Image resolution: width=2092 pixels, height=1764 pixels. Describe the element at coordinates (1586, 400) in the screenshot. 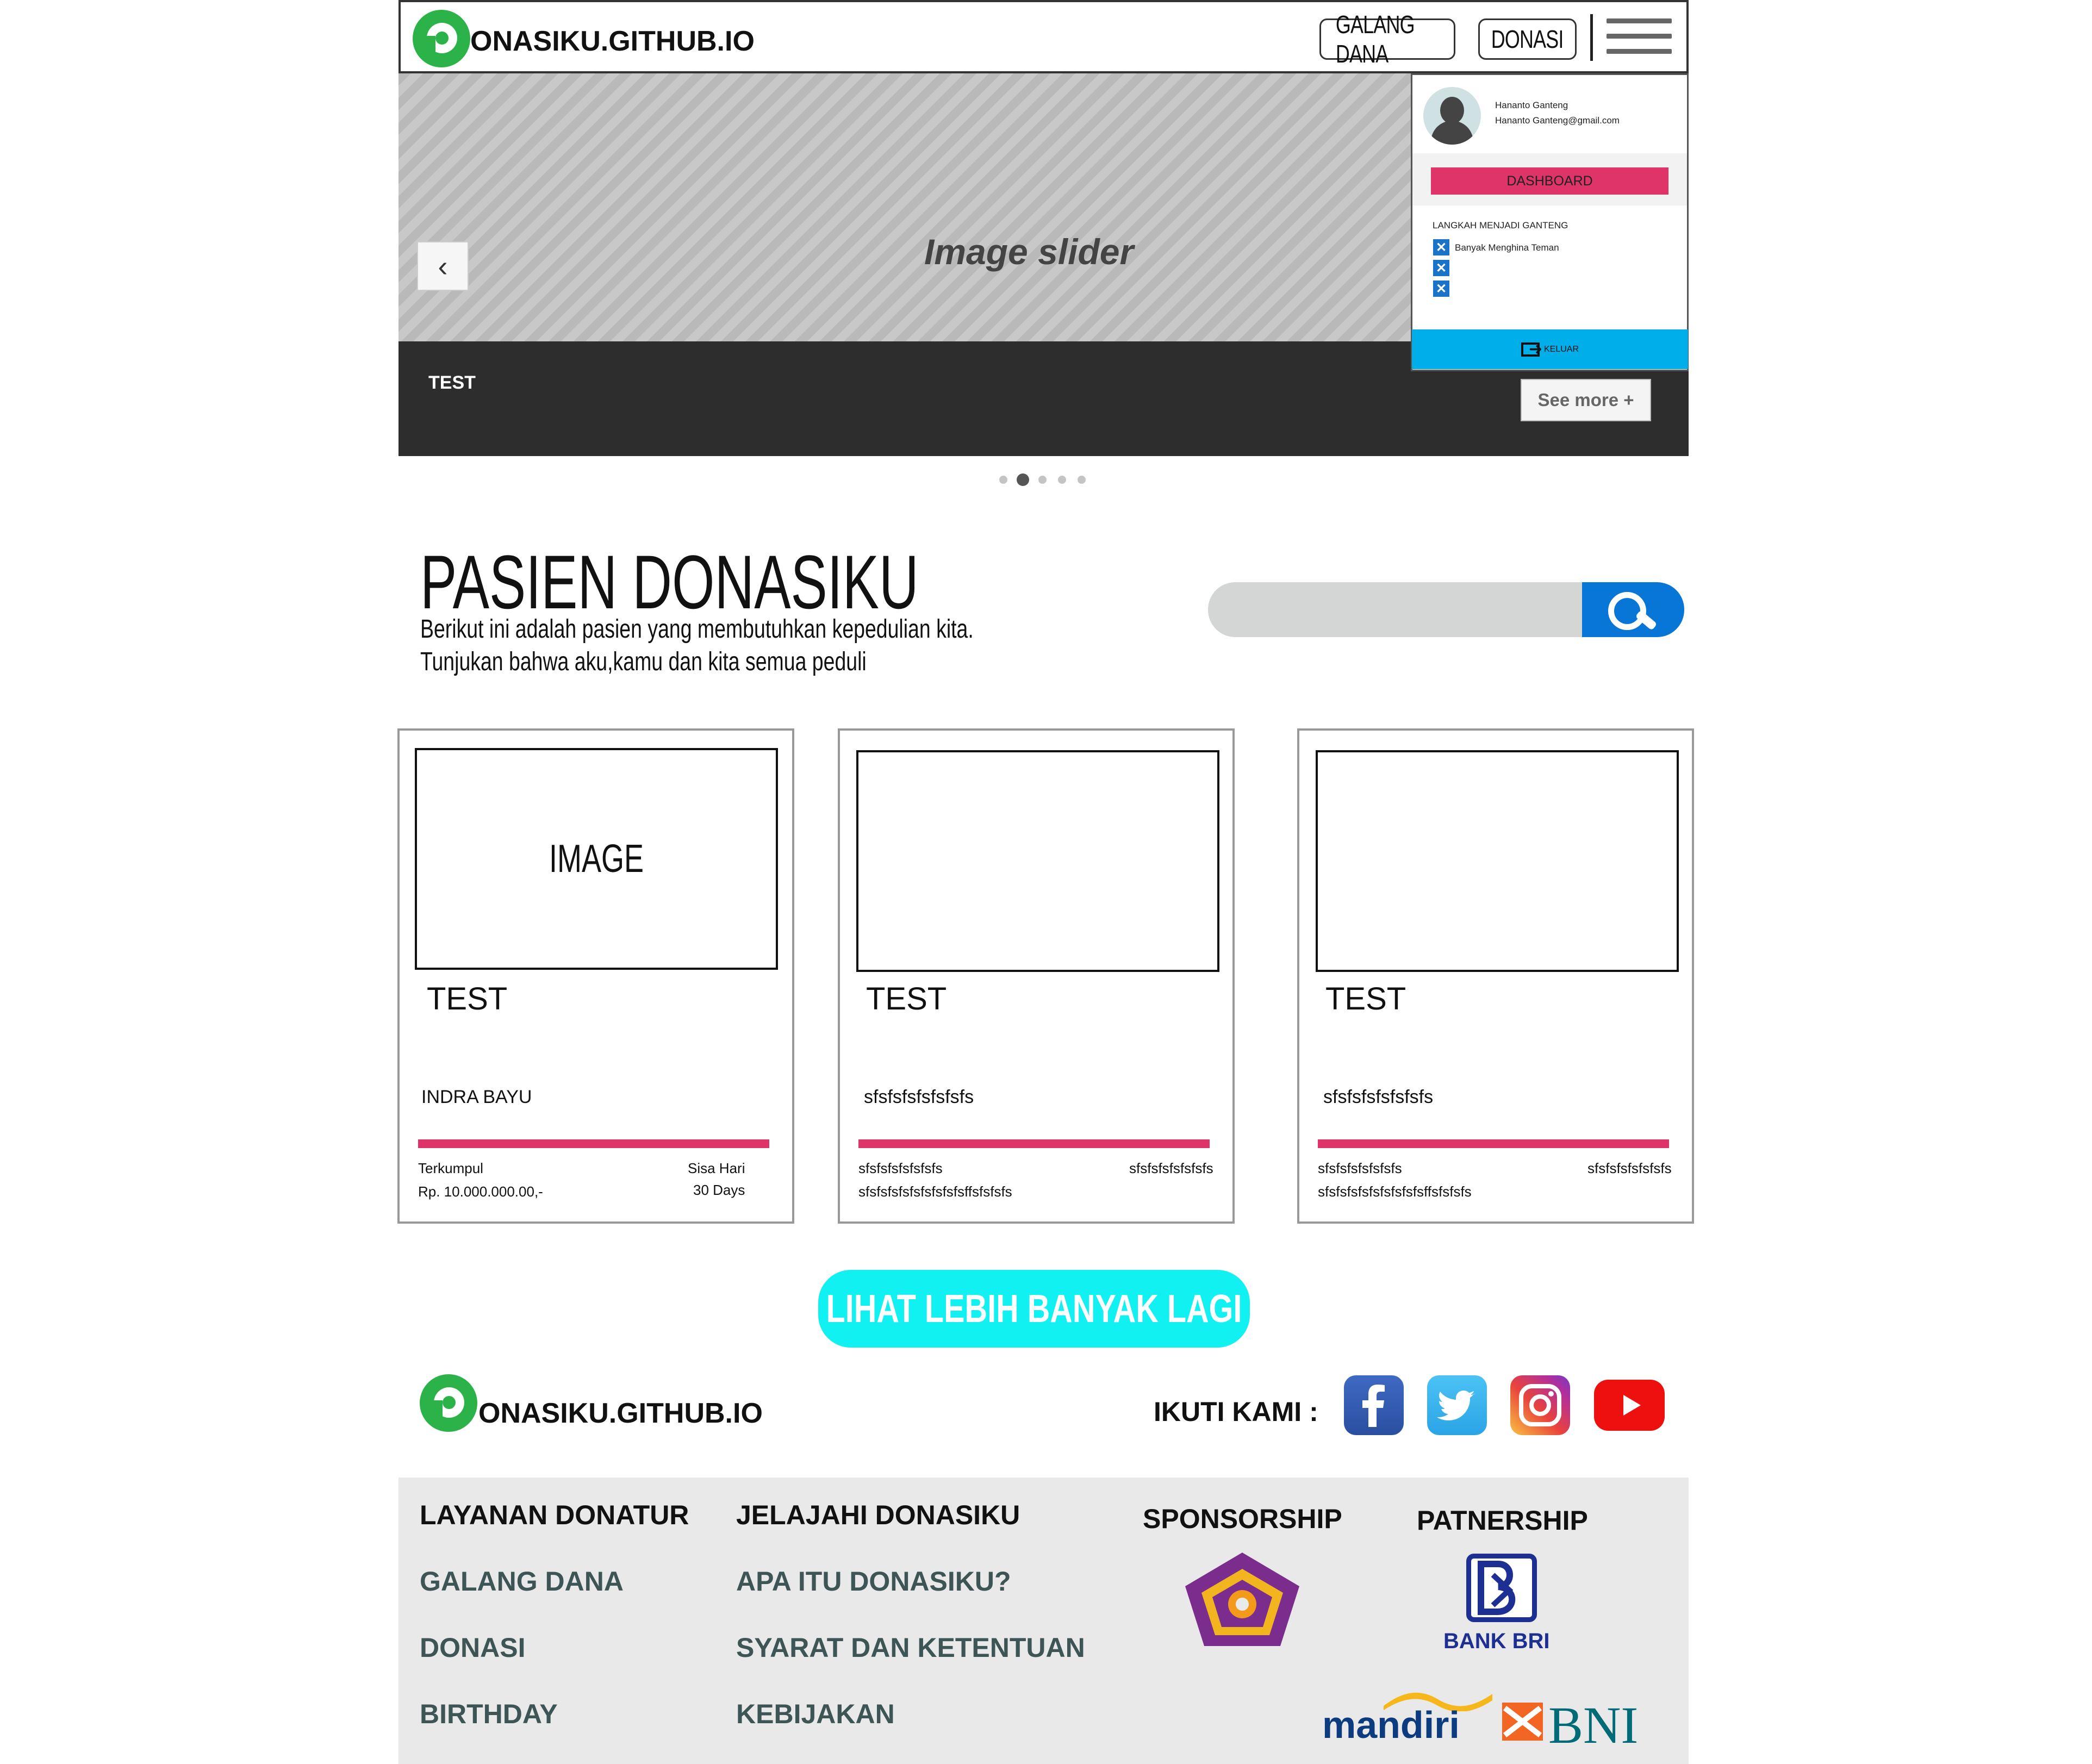

I see `see-more-button: See more +` at that location.